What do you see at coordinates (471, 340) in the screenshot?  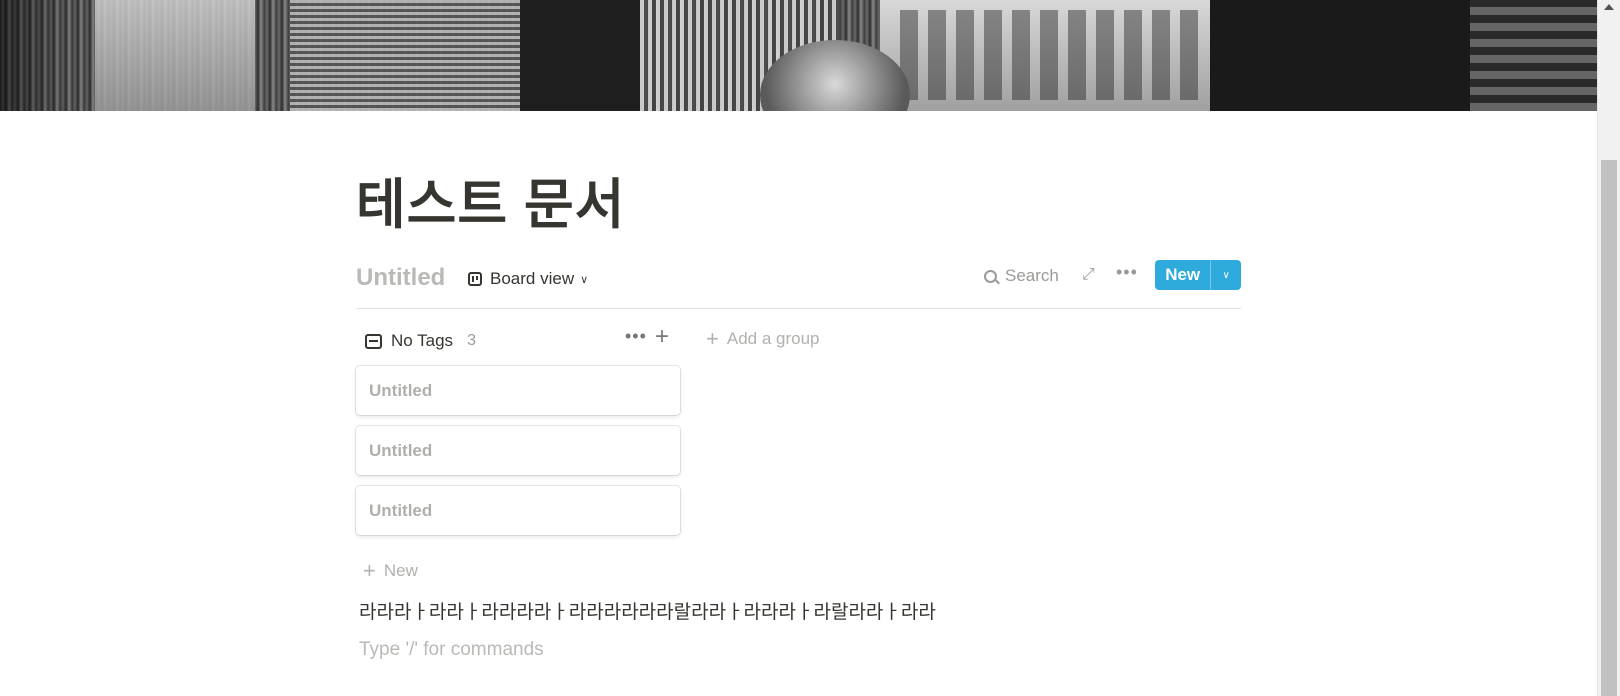 I see `group-count: 3` at bounding box center [471, 340].